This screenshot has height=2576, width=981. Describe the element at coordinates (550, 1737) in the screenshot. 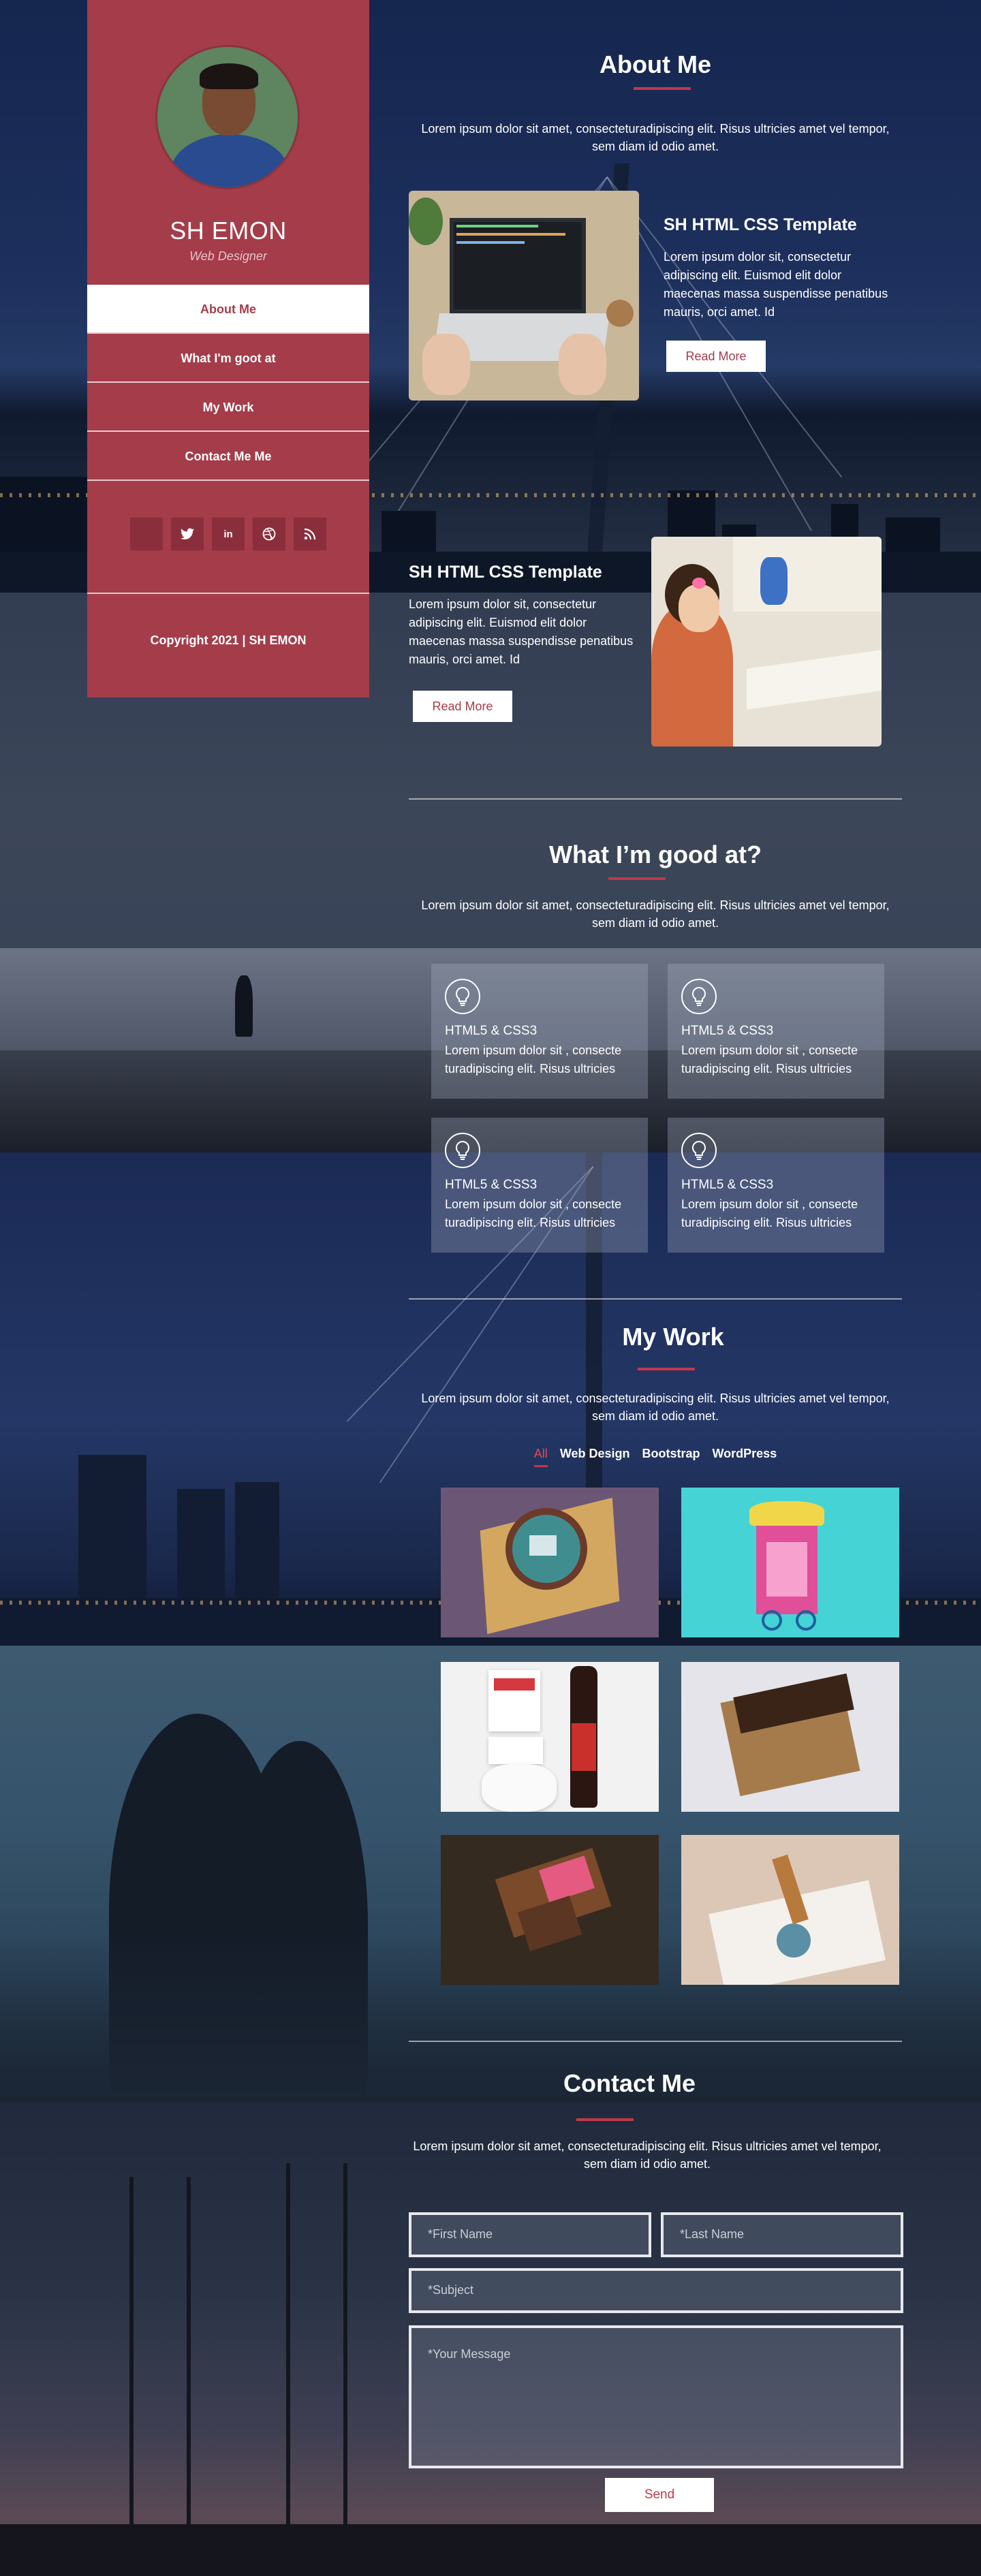

I see `portfolio-item-stationery` at that location.